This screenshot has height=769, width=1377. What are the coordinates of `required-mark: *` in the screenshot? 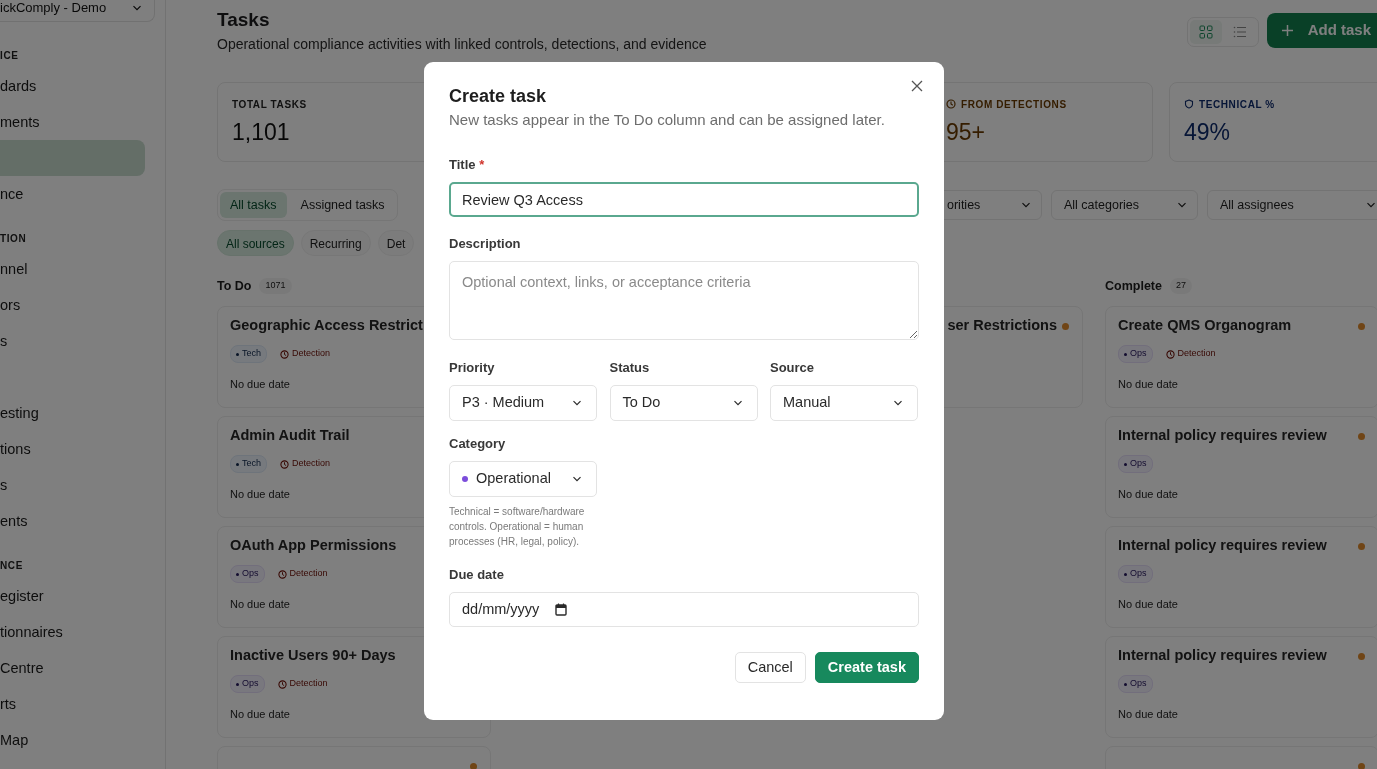 It's located at (482, 164).